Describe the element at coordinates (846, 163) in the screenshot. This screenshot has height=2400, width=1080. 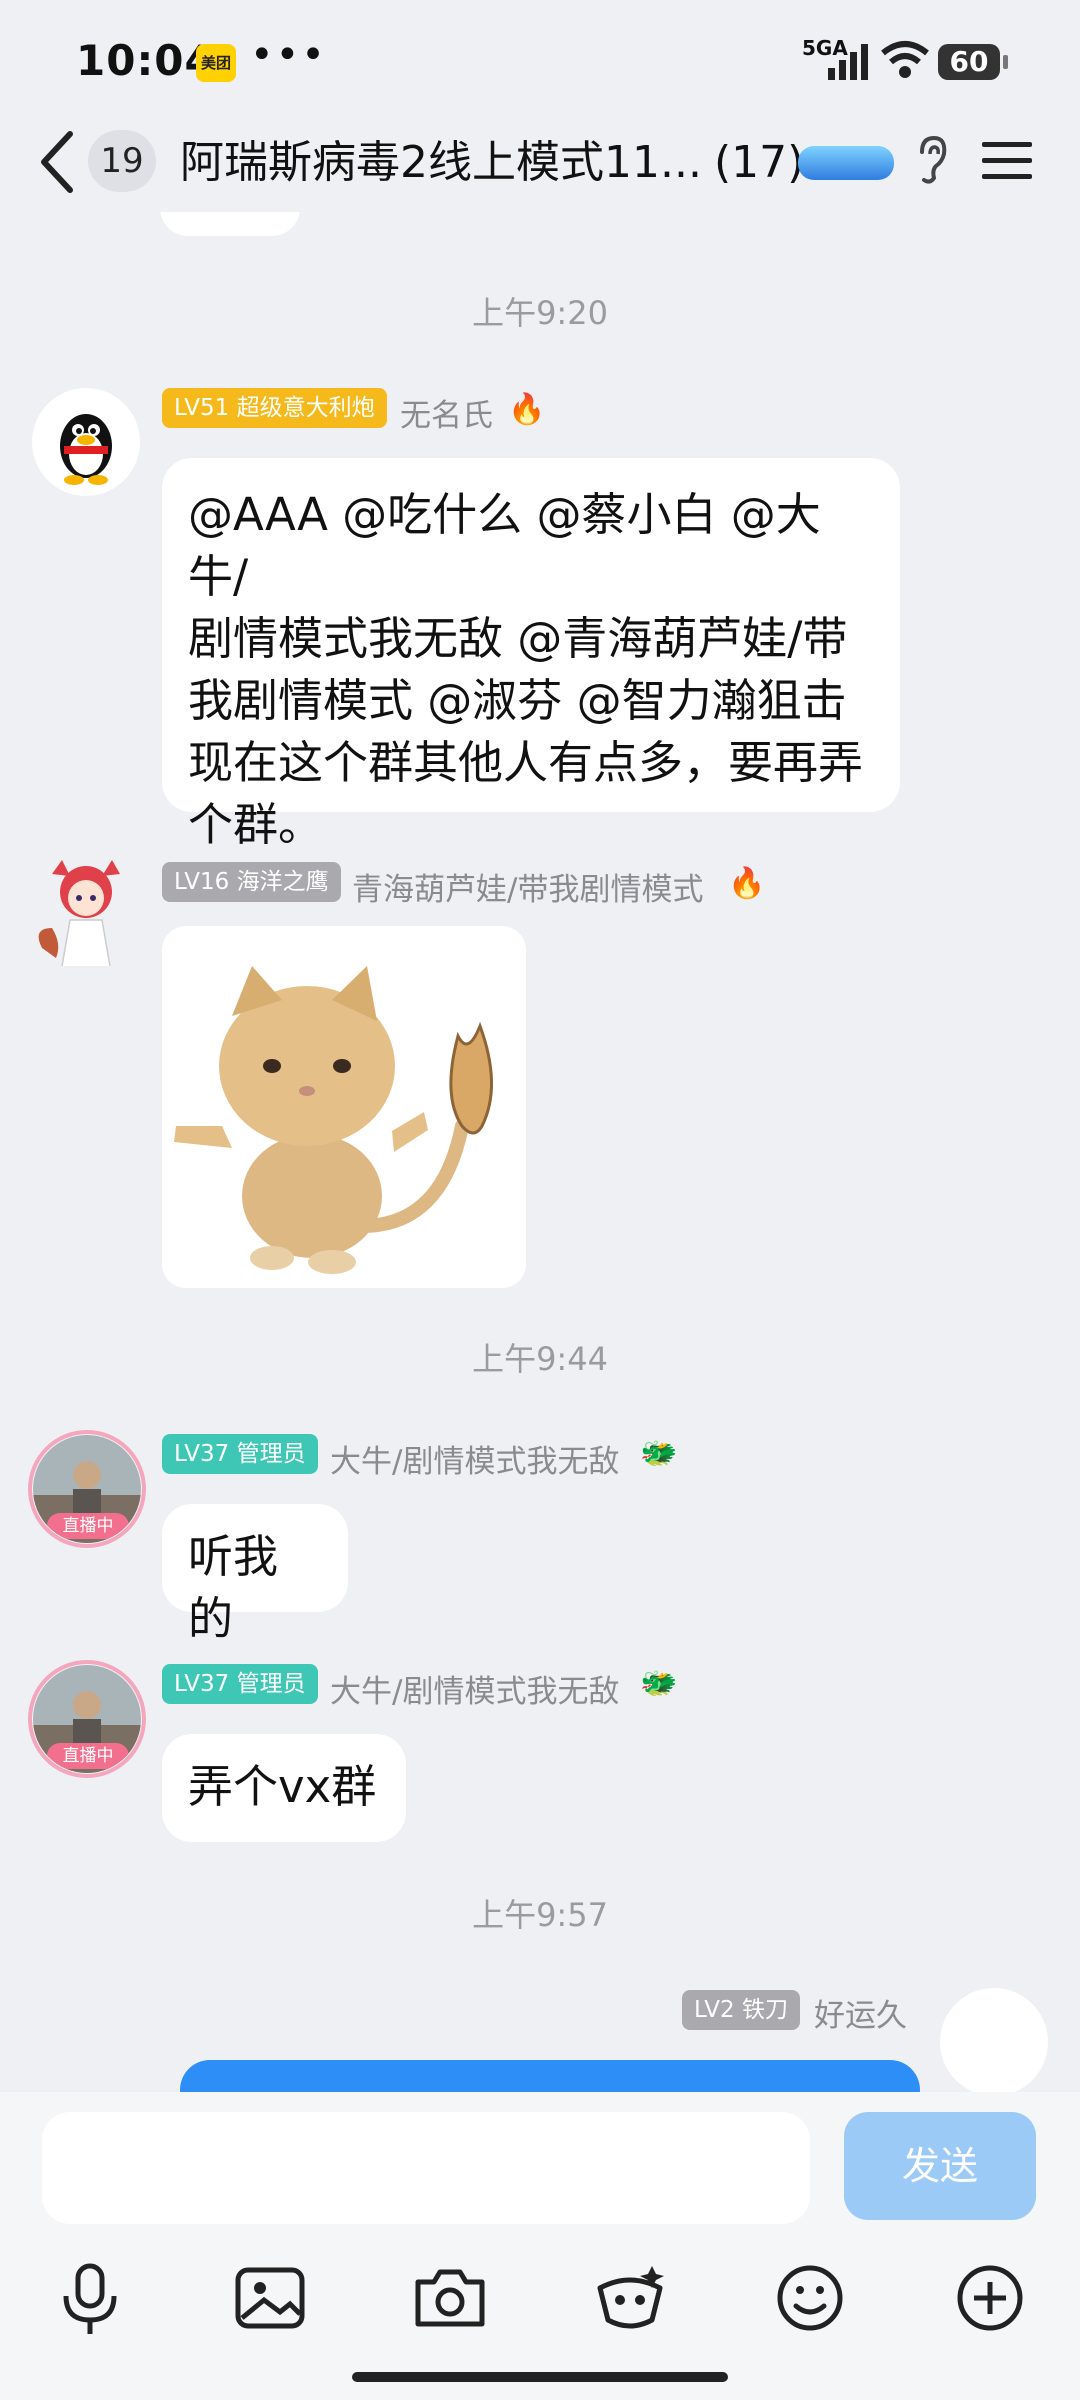
I see `group-level-badge-icon` at that location.